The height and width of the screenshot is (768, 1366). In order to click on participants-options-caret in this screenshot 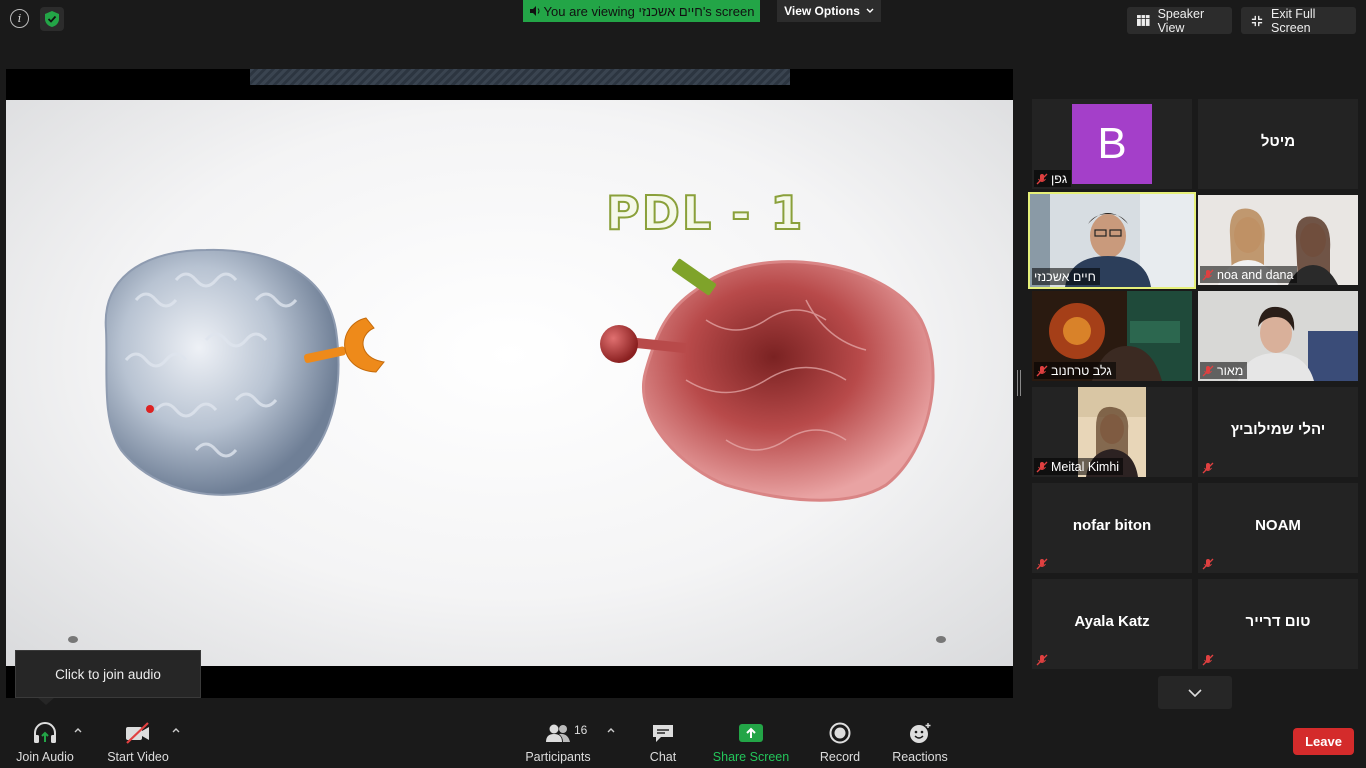, I will do `click(611, 730)`.